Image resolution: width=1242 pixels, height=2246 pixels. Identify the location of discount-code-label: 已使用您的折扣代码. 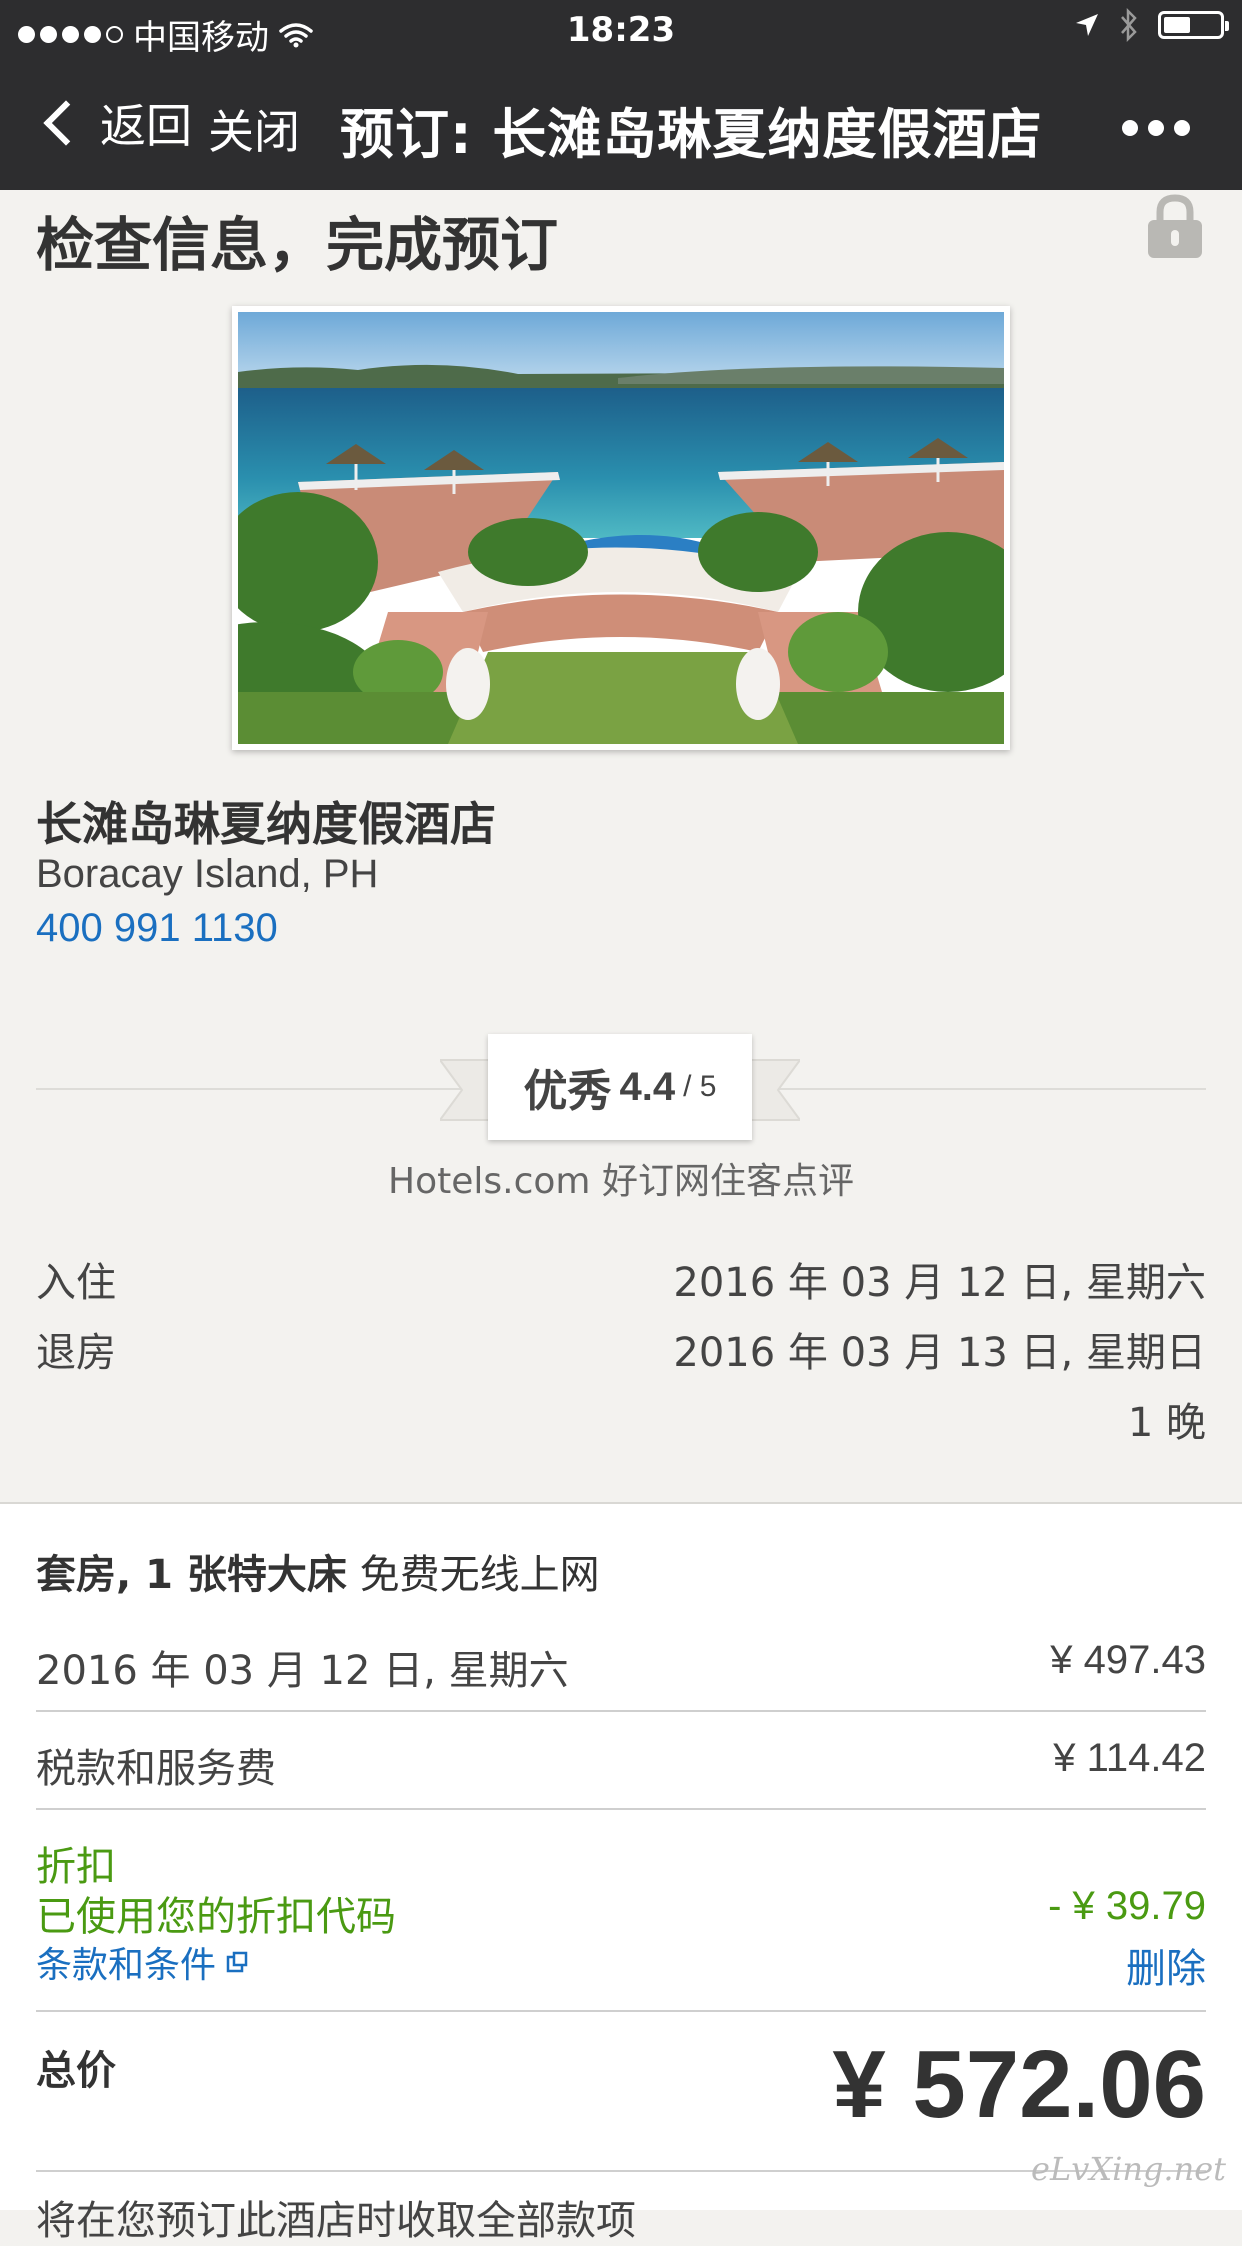
(216, 1917).